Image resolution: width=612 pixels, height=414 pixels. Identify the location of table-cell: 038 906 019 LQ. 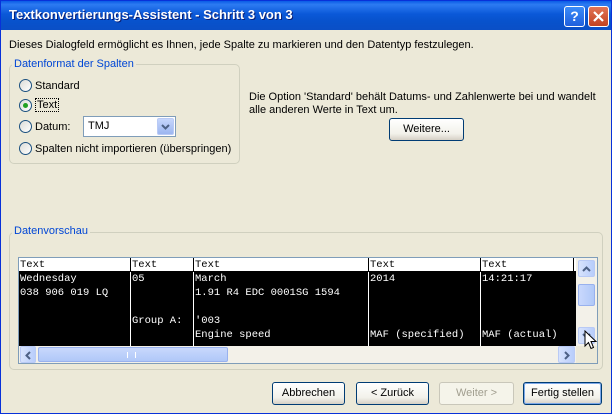
(64, 293).